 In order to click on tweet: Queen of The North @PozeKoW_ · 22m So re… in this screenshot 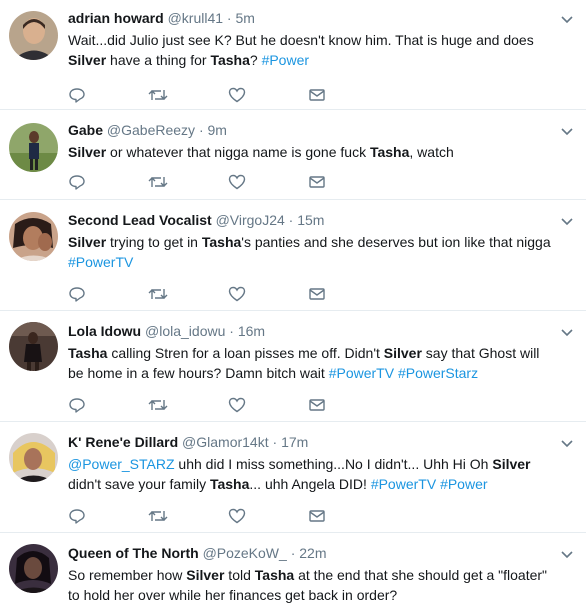, I will do `click(293, 572)`.